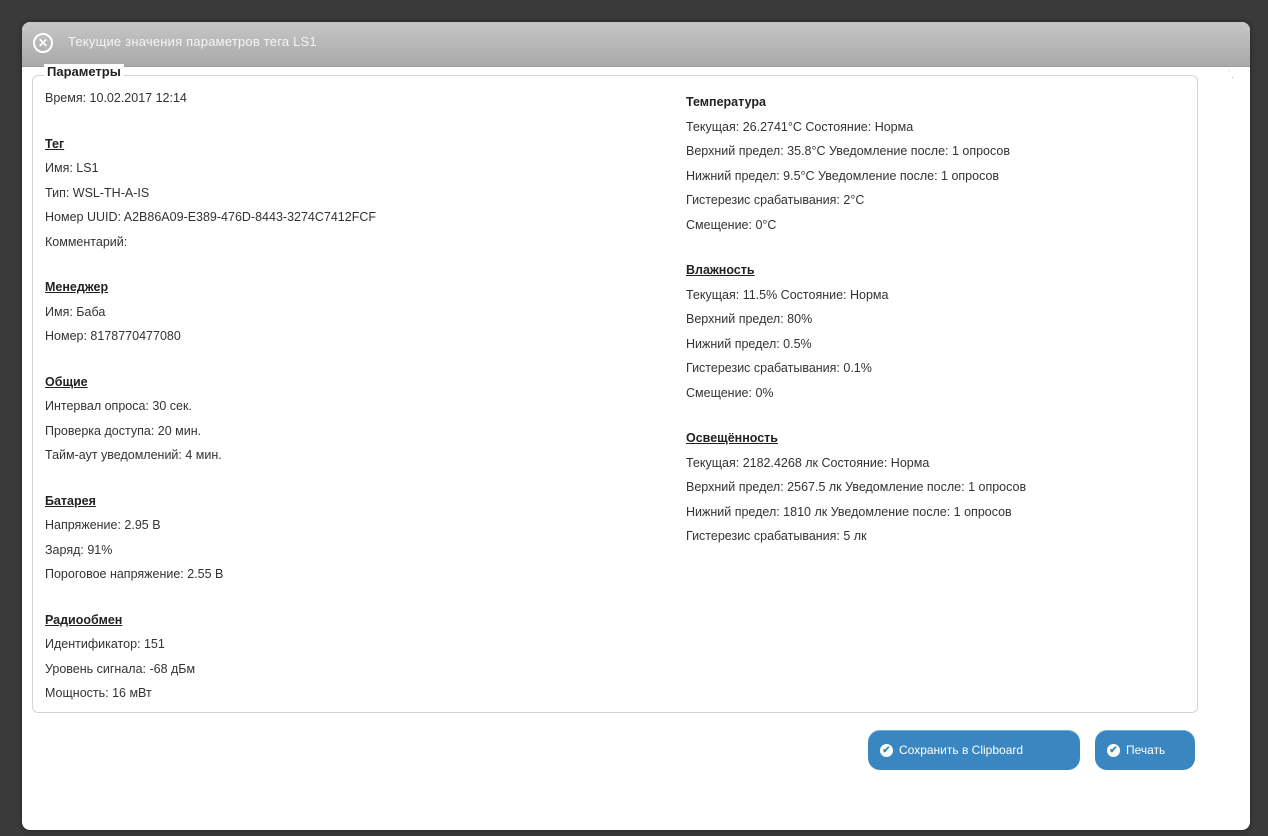 The width and height of the screenshot is (1268, 836). What do you see at coordinates (123, 430) in the screenshot?
I see `access-check: Проверка доступа: 20 мин.` at bounding box center [123, 430].